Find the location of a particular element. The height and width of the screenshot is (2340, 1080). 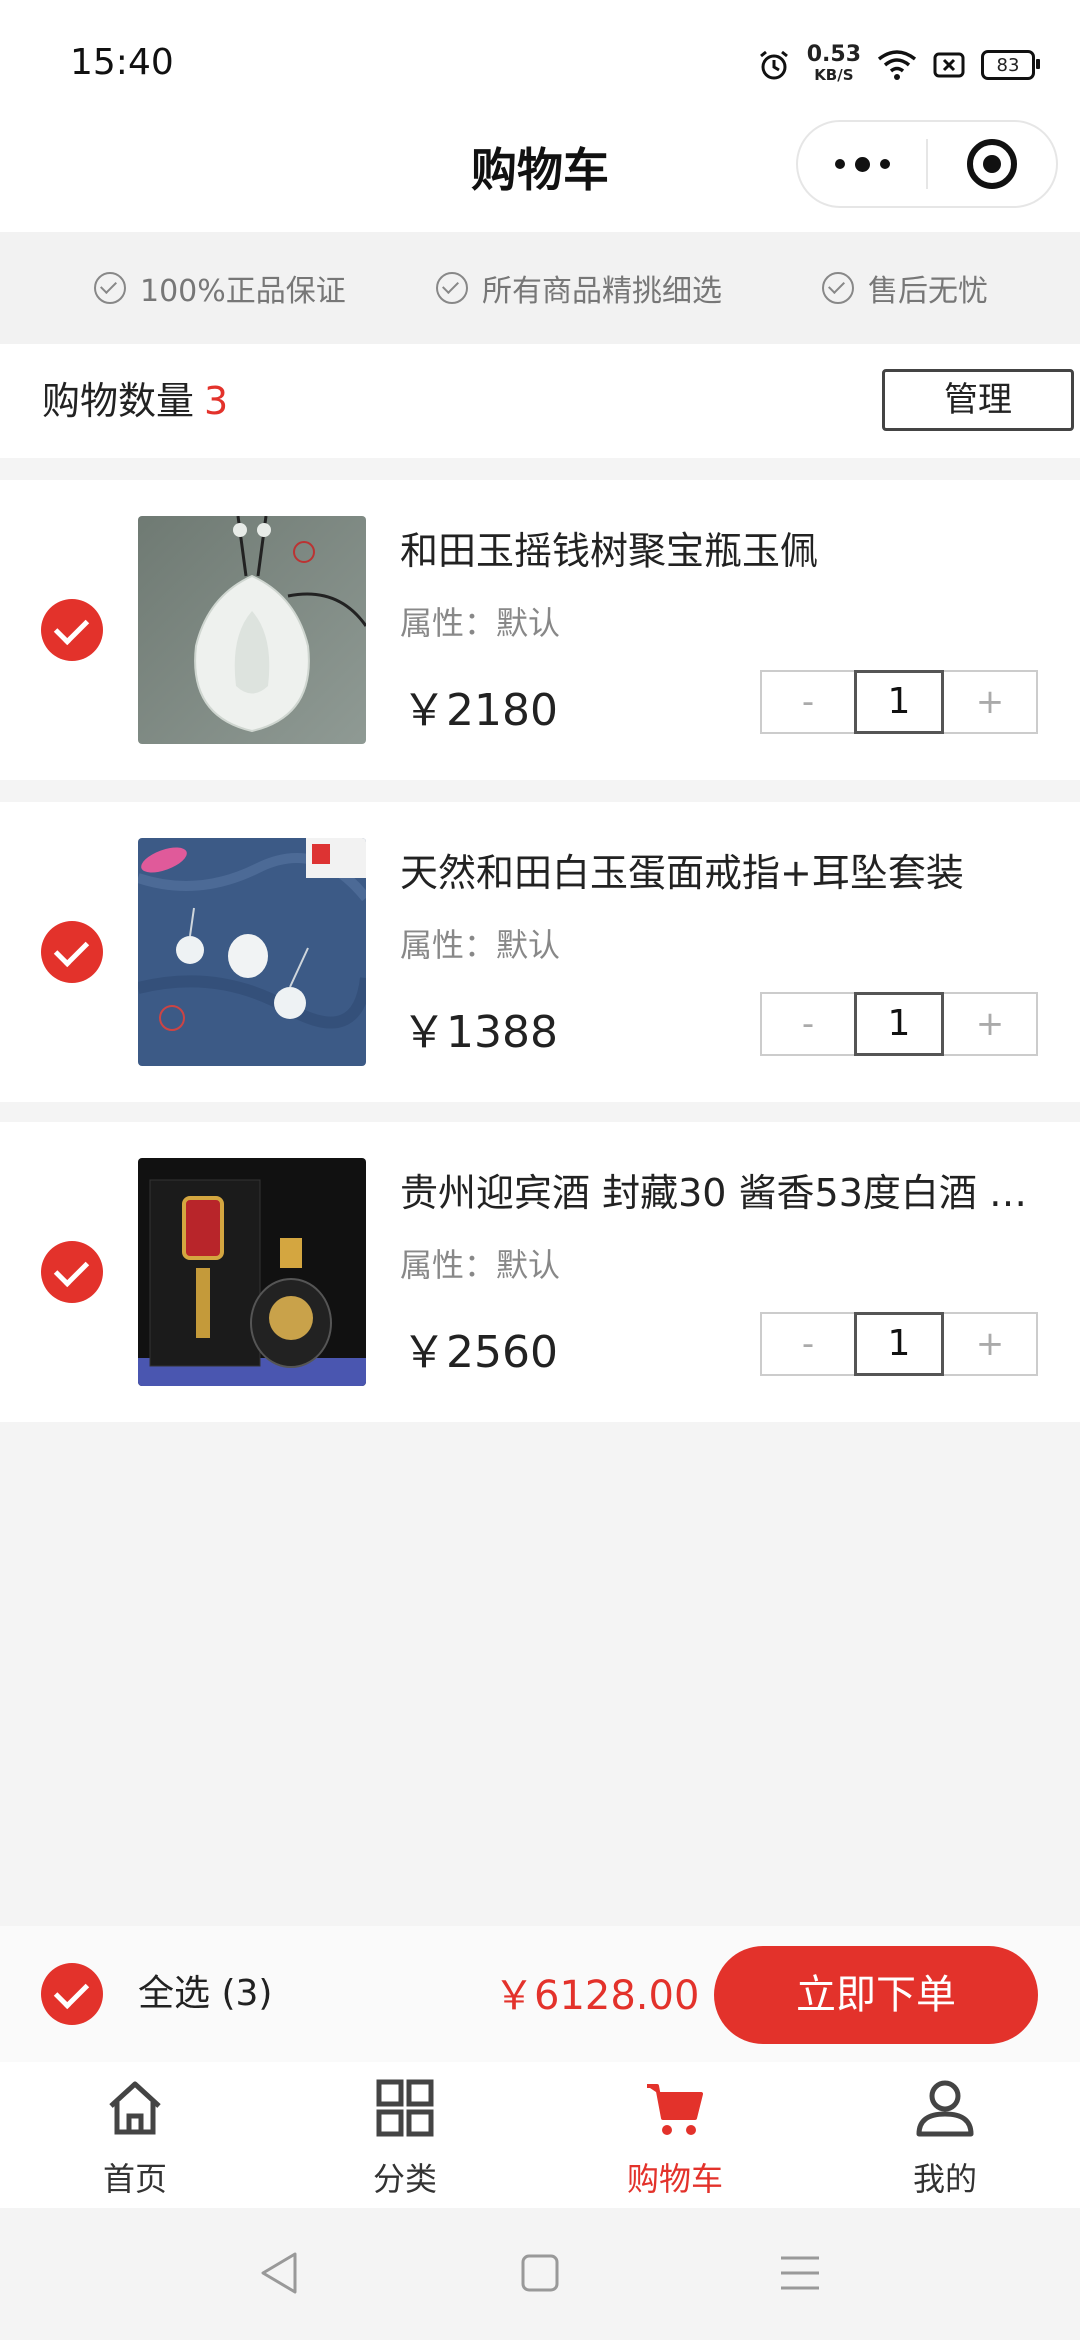

target-icon is located at coordinates (992, 164).